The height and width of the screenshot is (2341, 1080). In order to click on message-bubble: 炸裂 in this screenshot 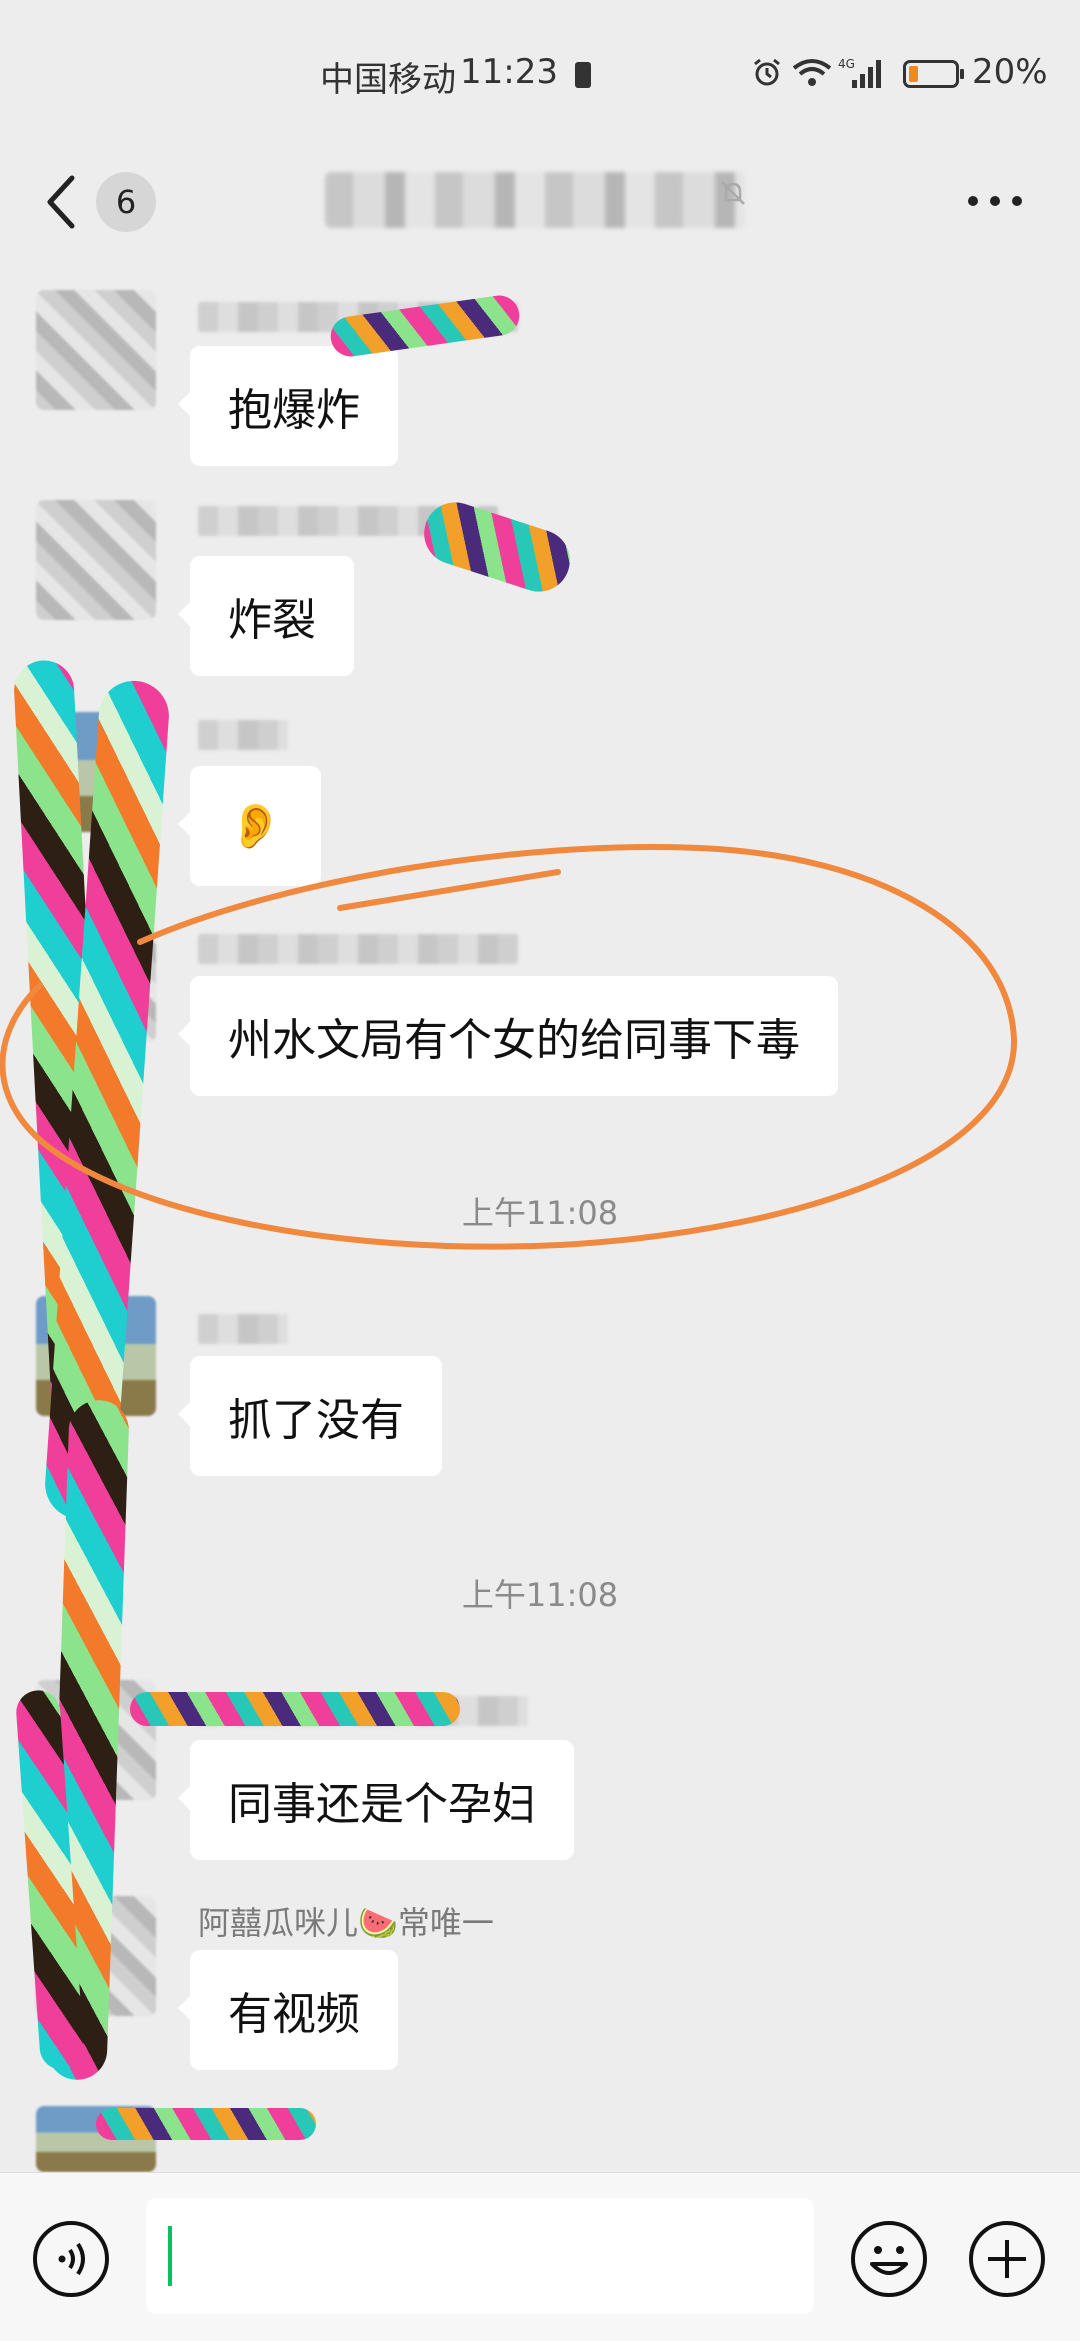, I will do `click(266, 616)`.